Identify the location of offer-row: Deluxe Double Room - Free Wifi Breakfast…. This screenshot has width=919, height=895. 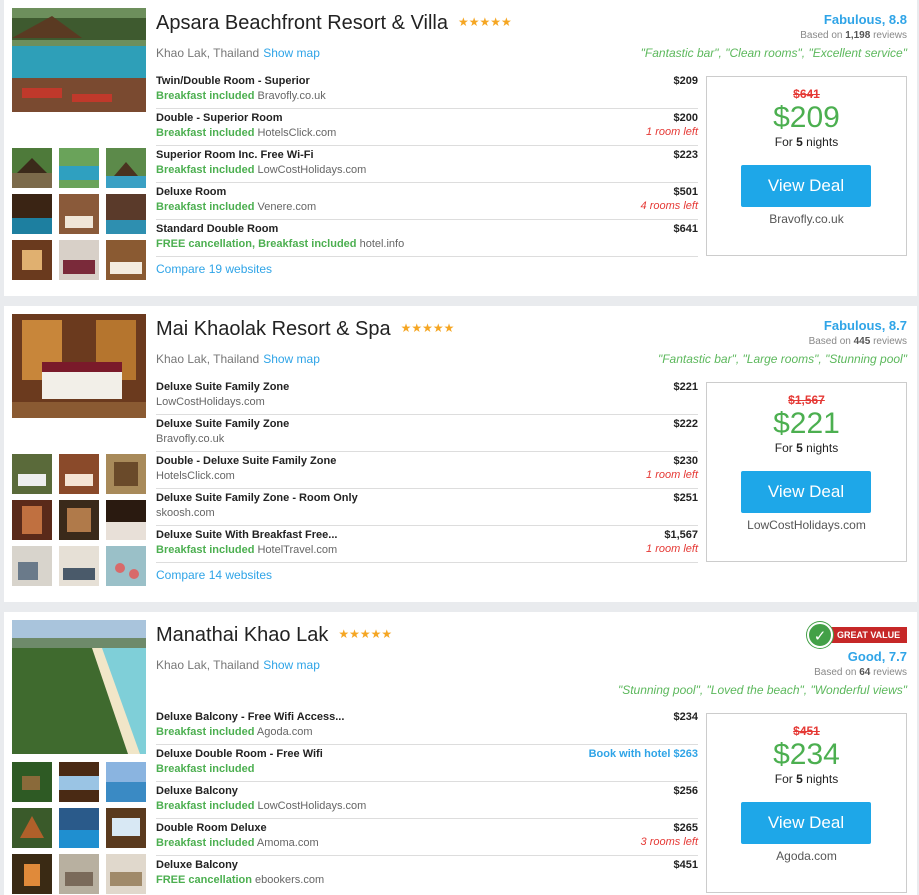
(427, 763).